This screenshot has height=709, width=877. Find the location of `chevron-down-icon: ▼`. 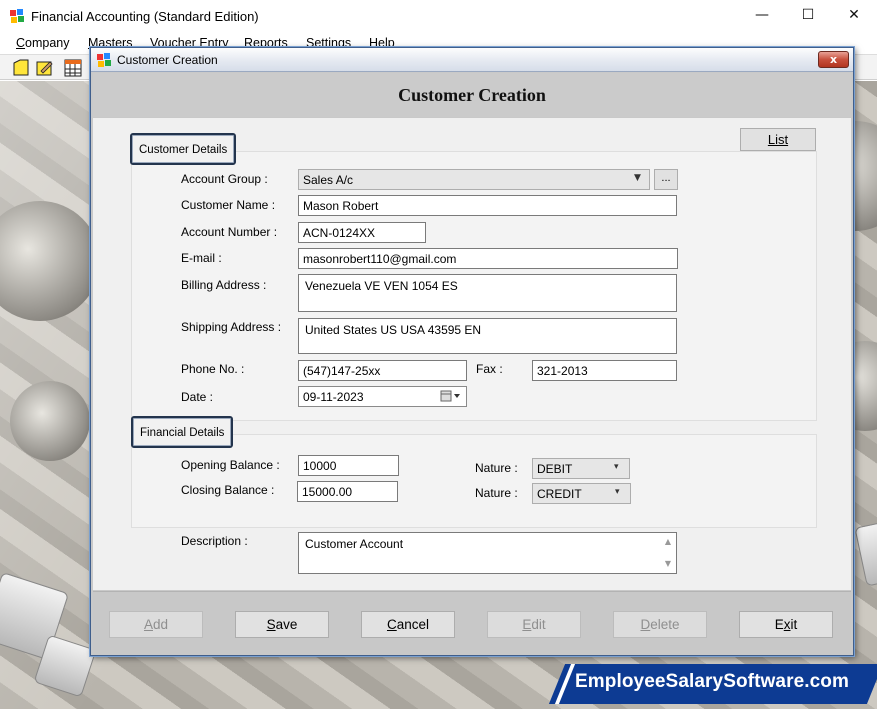

chevron-down-icon: ▼ is located at coordinates (637, 178).